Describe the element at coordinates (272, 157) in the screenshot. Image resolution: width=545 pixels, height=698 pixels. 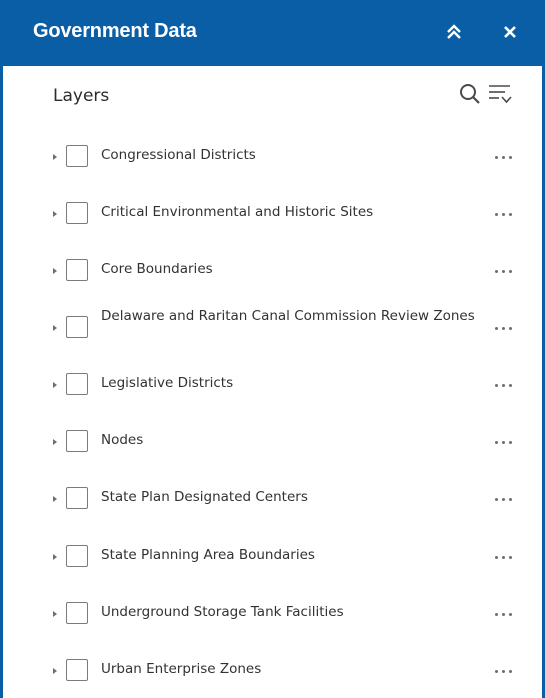
I see `layer-item: Congressional Districts` at that location.